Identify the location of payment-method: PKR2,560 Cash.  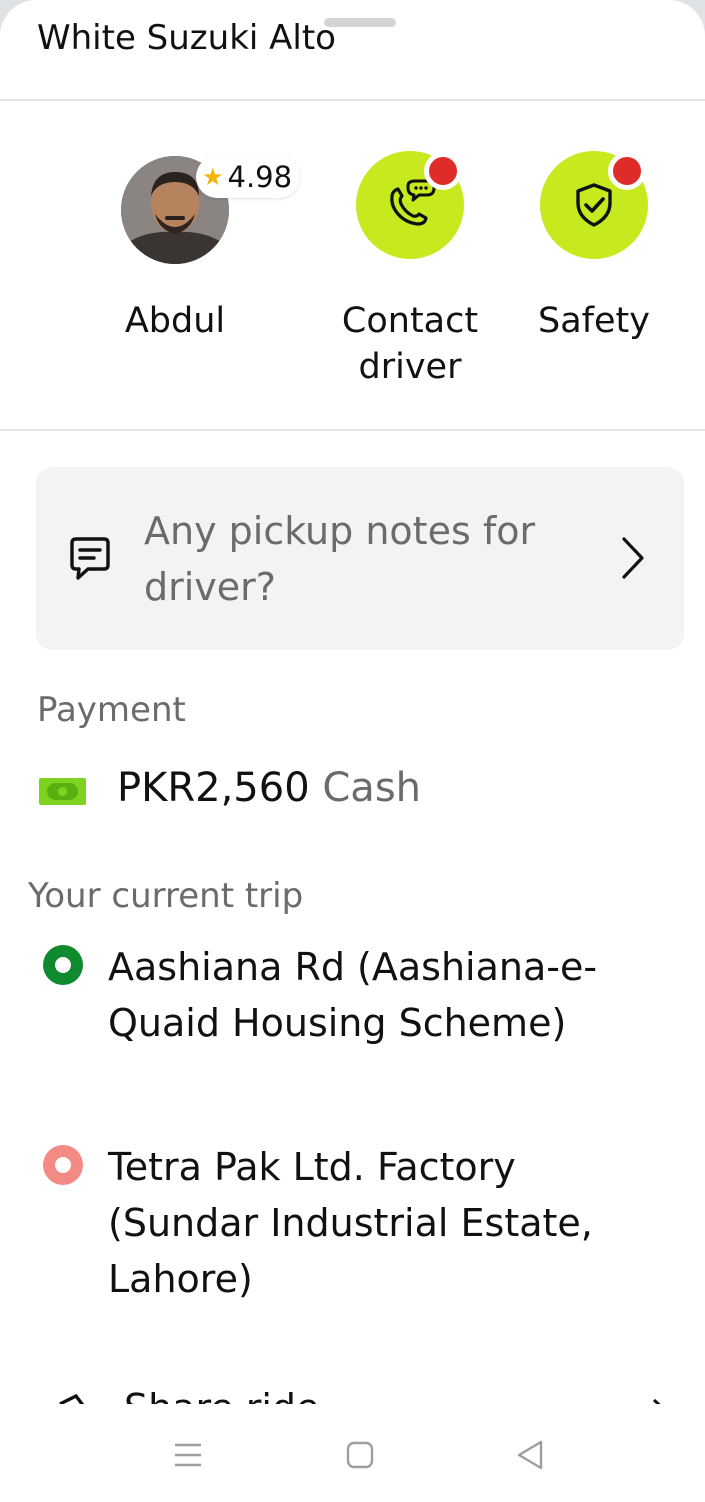
(269, 788).